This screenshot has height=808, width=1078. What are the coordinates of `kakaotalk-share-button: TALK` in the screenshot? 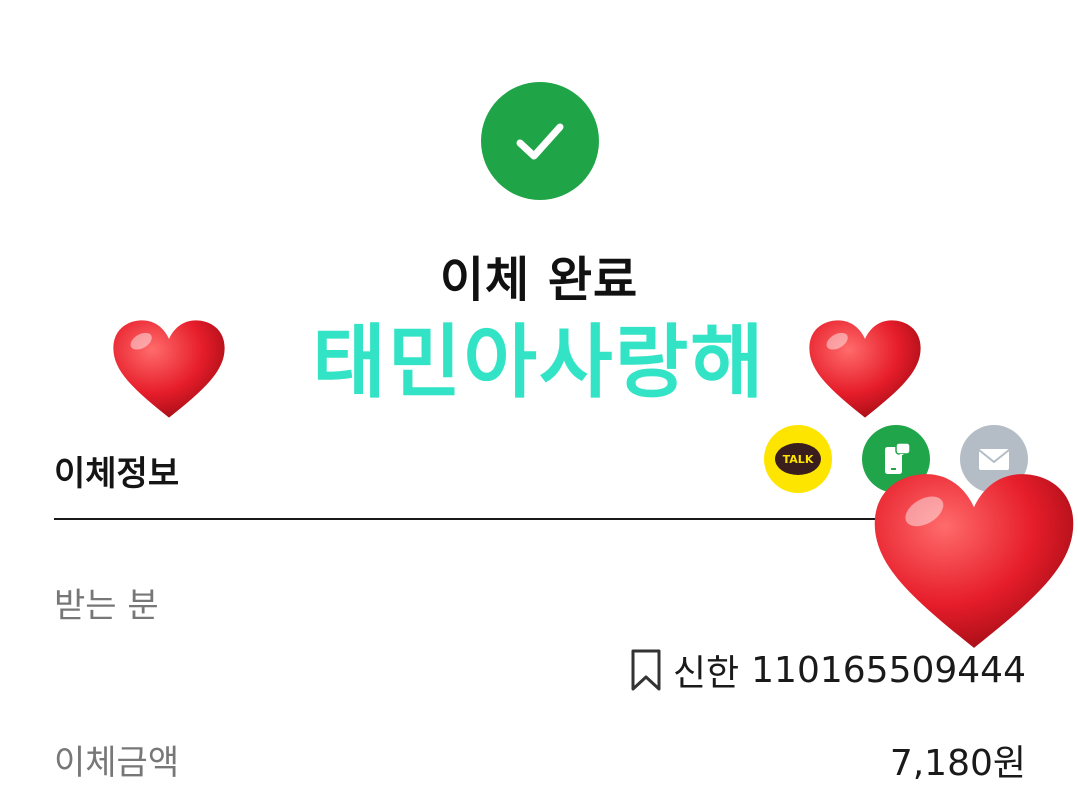 It's located at (798, 459).